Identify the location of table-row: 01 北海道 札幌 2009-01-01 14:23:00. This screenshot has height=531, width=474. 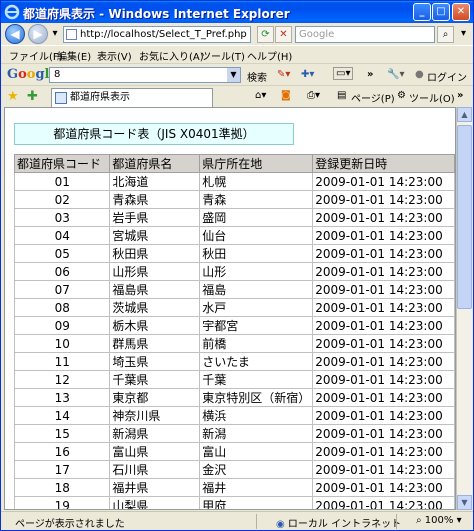
(234, 181).